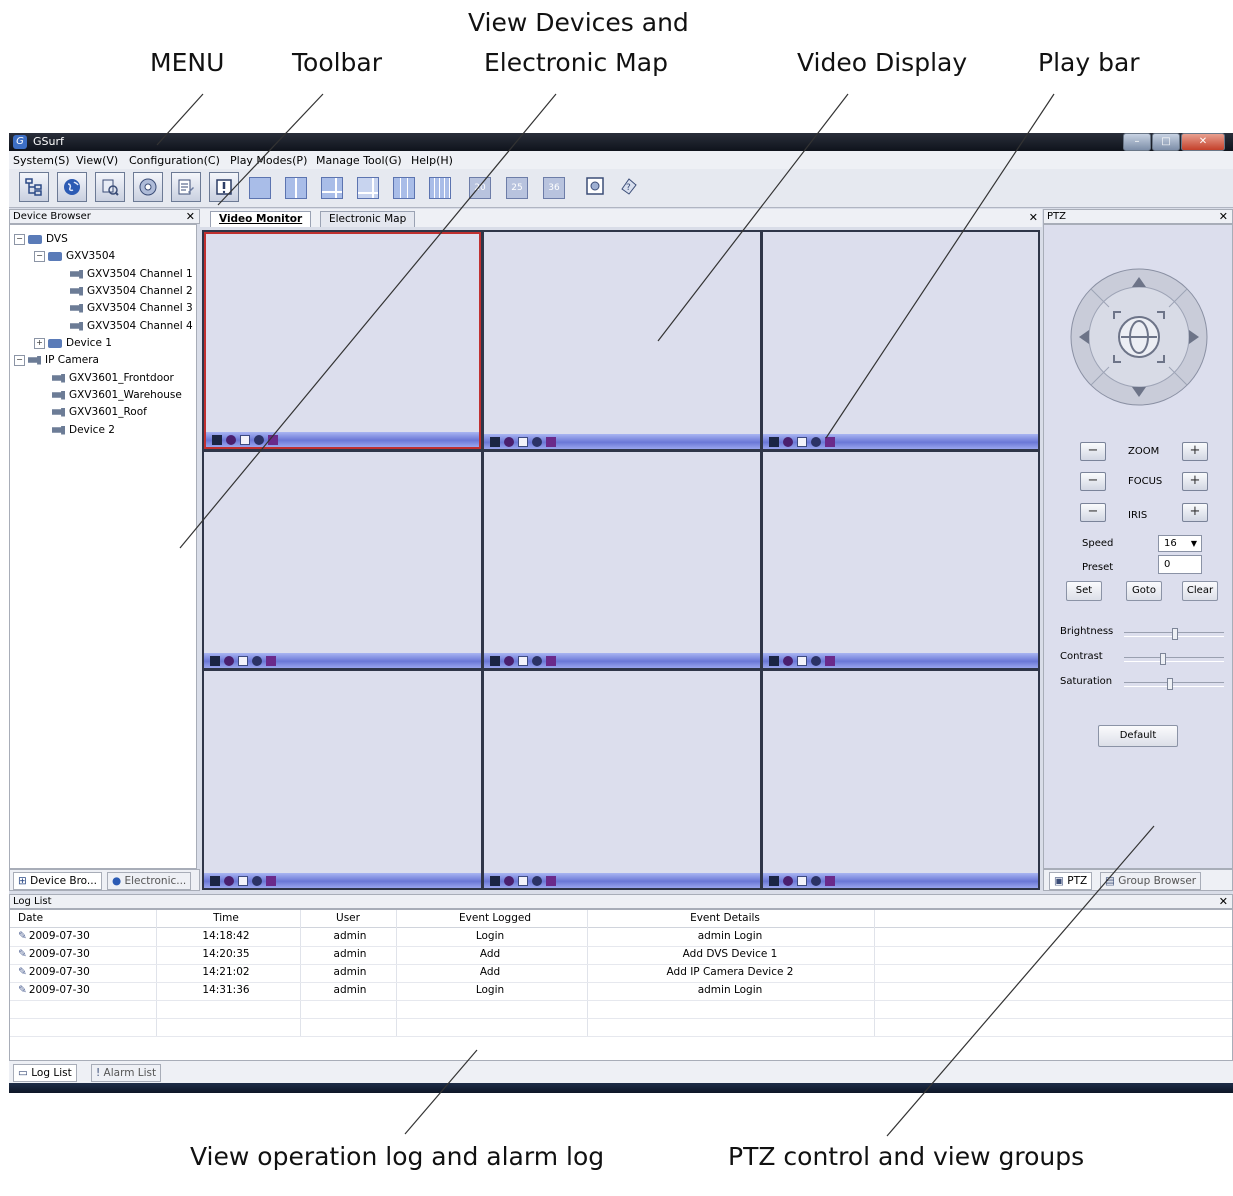 This screenshot has height=1196, width=1233. I want to click on tree-node-frontdoor: GXV3601_Frontdoor, so click(113, 378).